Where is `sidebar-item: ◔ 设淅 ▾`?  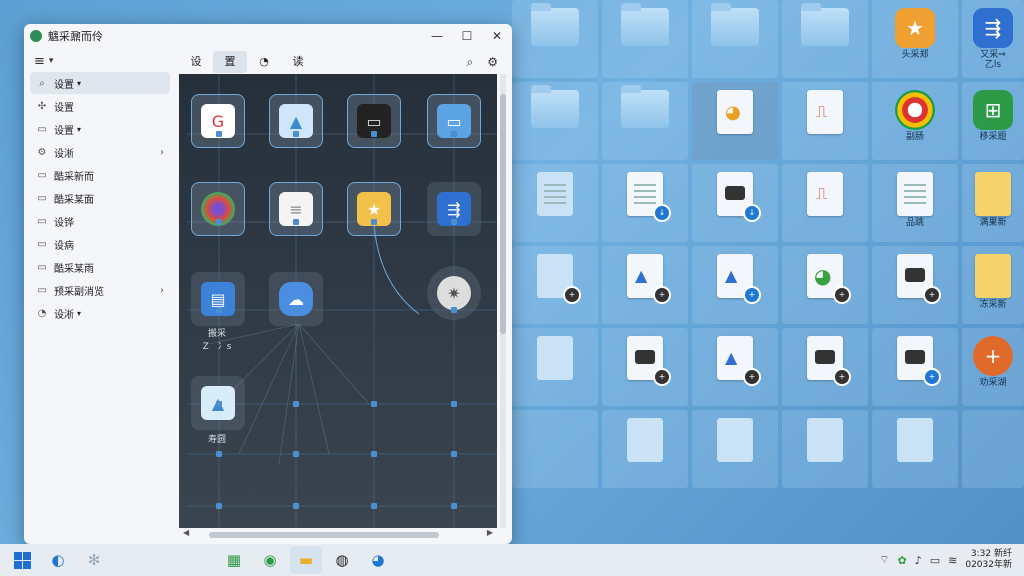 sidebar-item: ◔ 设淅 ▾ is located at coordinates (100, 313).